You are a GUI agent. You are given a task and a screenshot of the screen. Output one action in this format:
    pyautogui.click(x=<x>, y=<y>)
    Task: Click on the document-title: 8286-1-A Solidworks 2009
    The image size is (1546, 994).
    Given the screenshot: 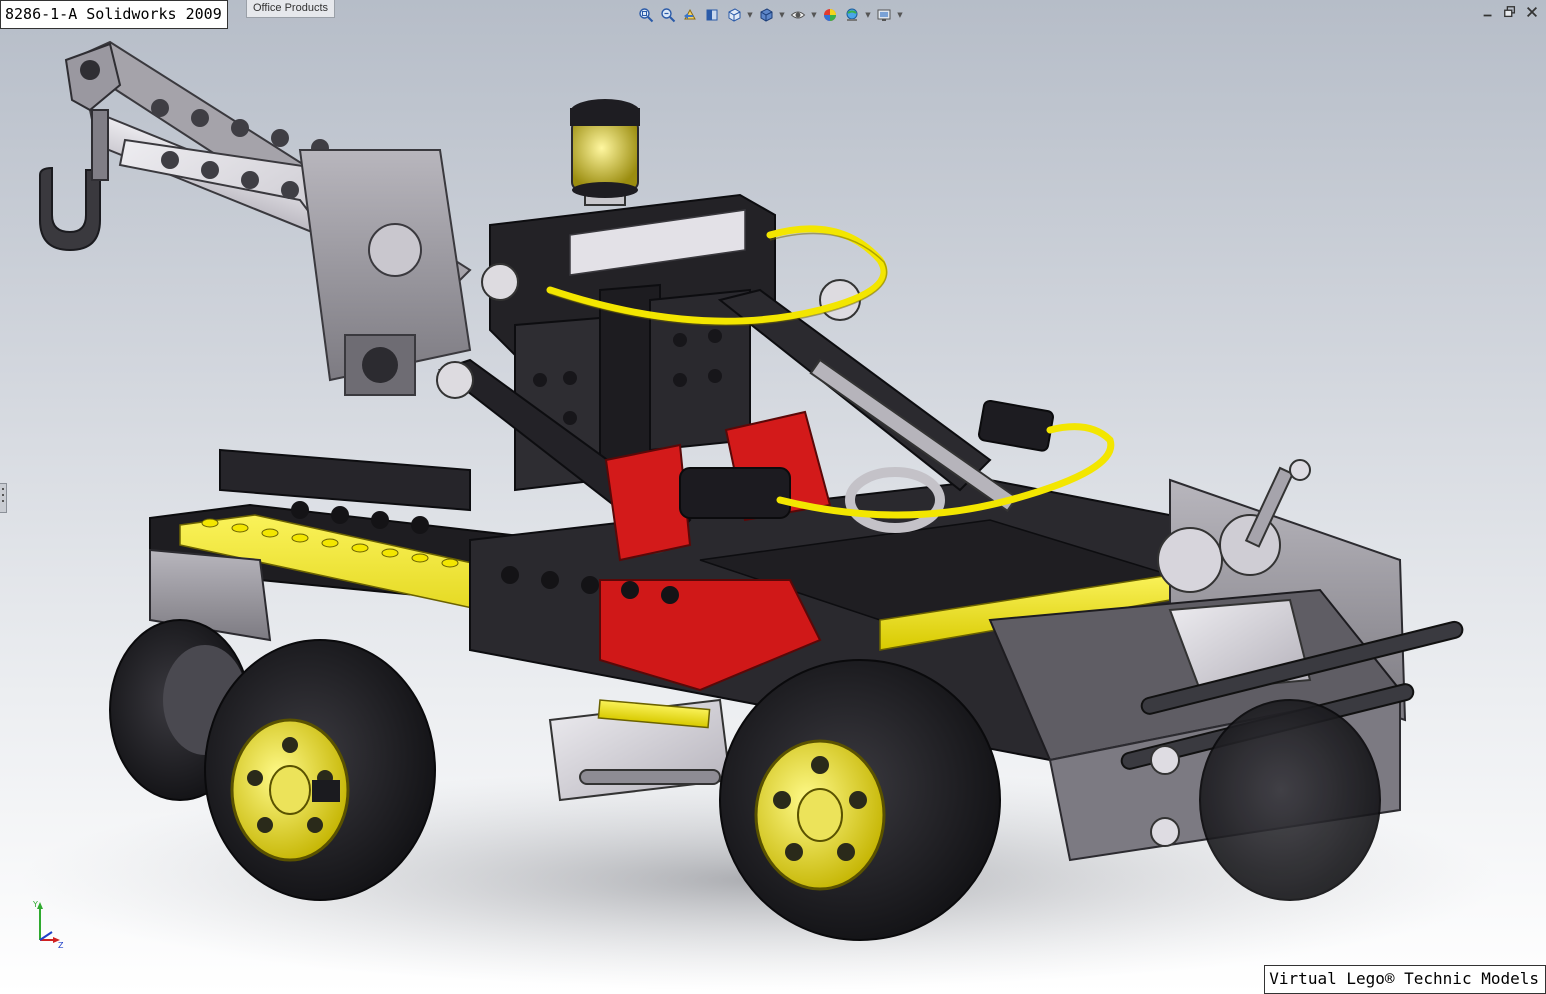 What is the action you would take?
    pyautogui.click(x=114, y=14)
    